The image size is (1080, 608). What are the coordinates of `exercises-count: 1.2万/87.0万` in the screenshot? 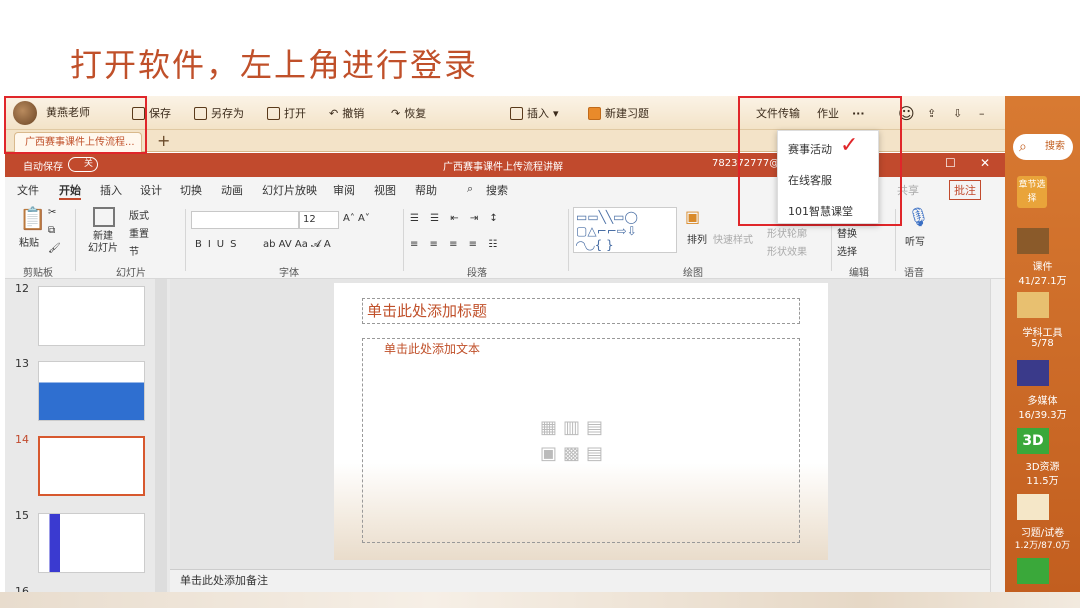 It's located at (1042, 546).